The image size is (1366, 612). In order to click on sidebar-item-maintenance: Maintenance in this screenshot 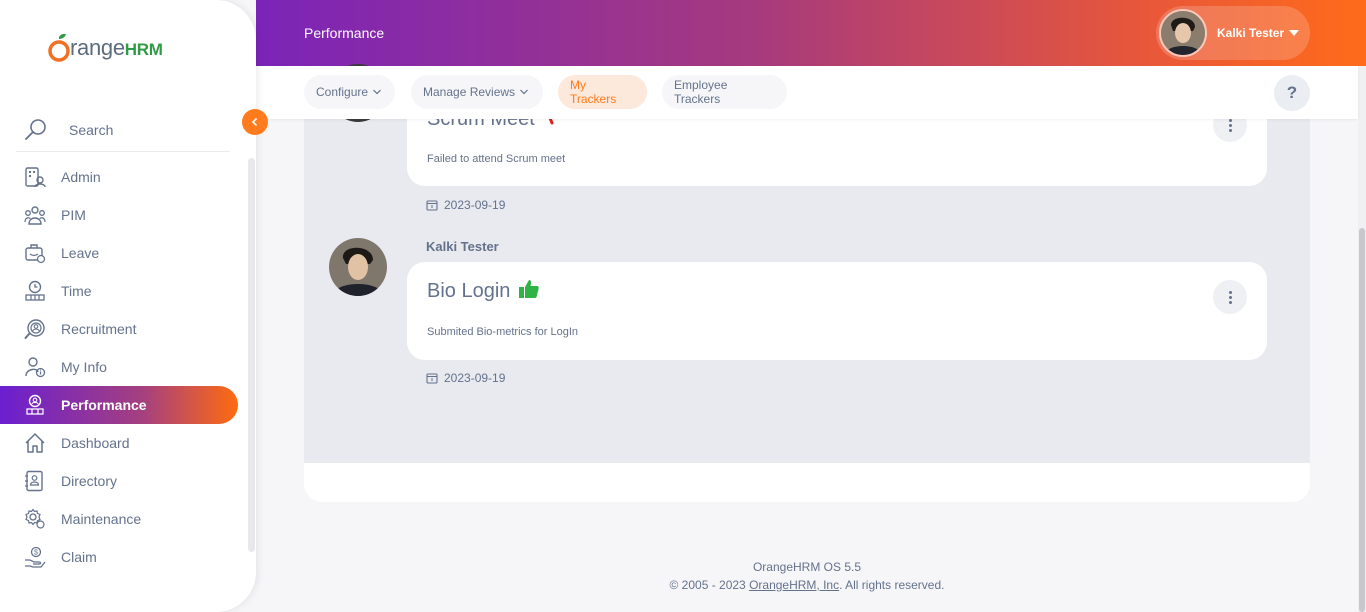, I will do `click(120, 519)`.